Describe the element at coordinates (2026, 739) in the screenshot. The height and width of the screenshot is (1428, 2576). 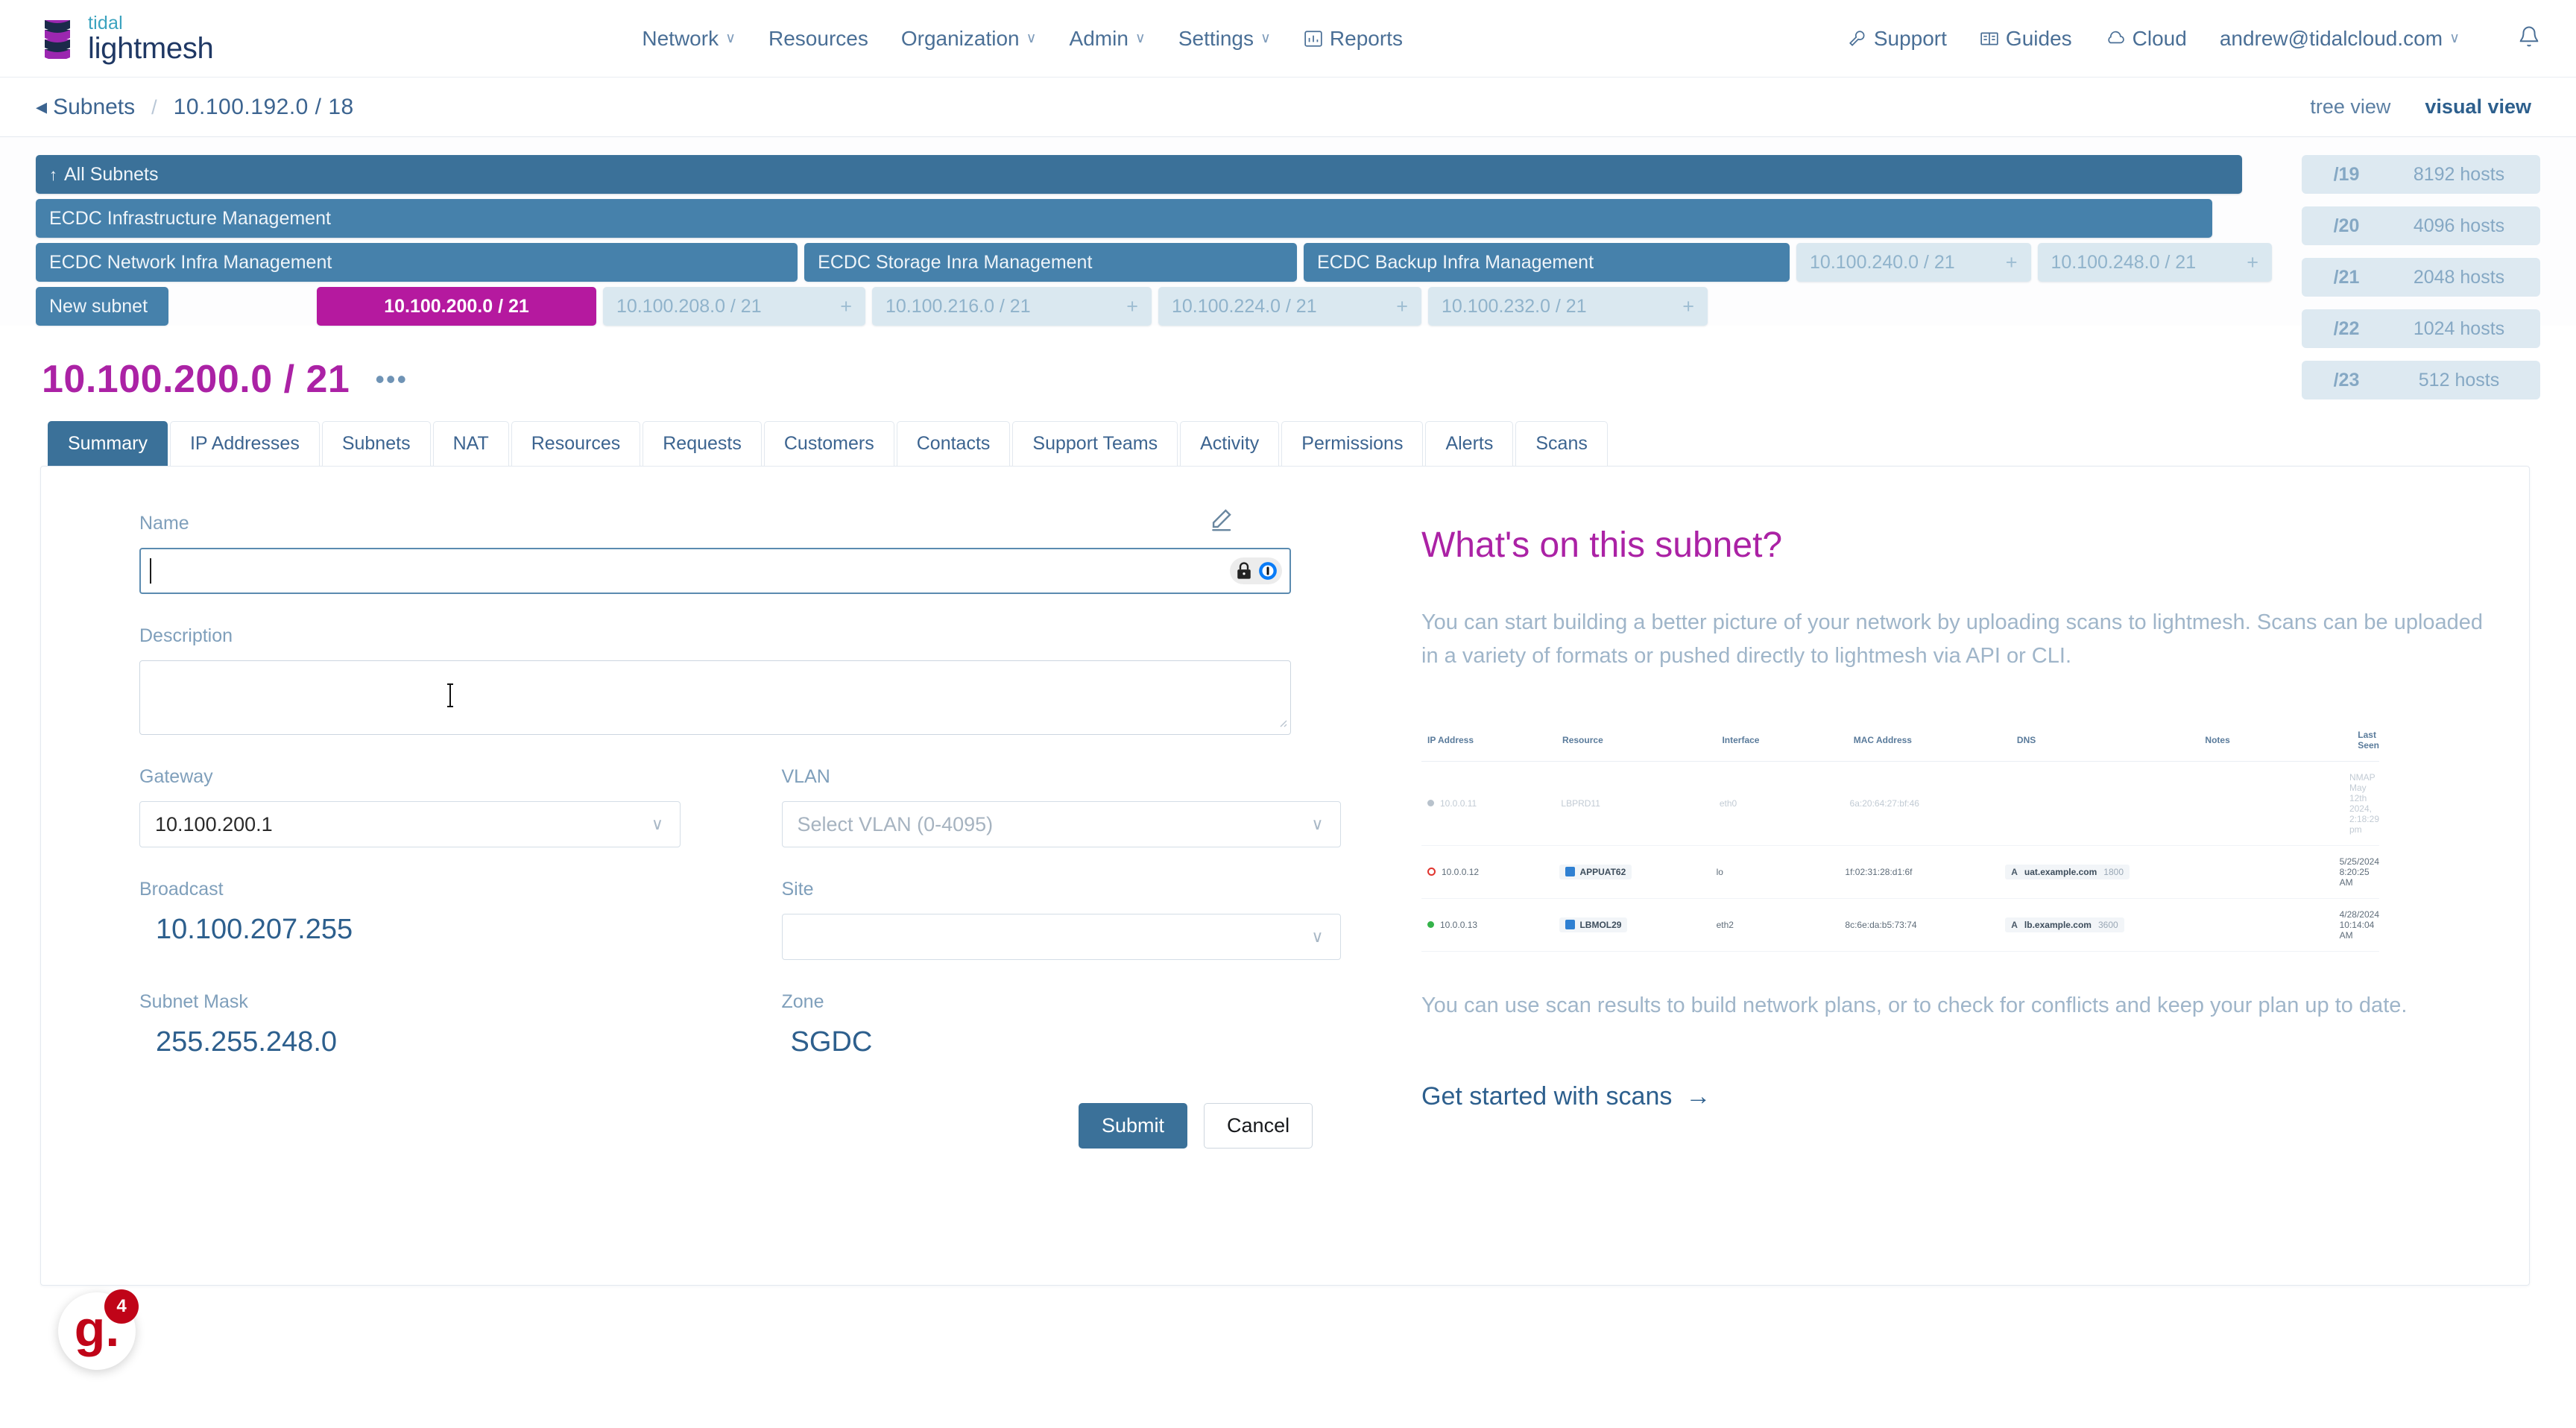
I see `column-header-dns: DNS` at that location.